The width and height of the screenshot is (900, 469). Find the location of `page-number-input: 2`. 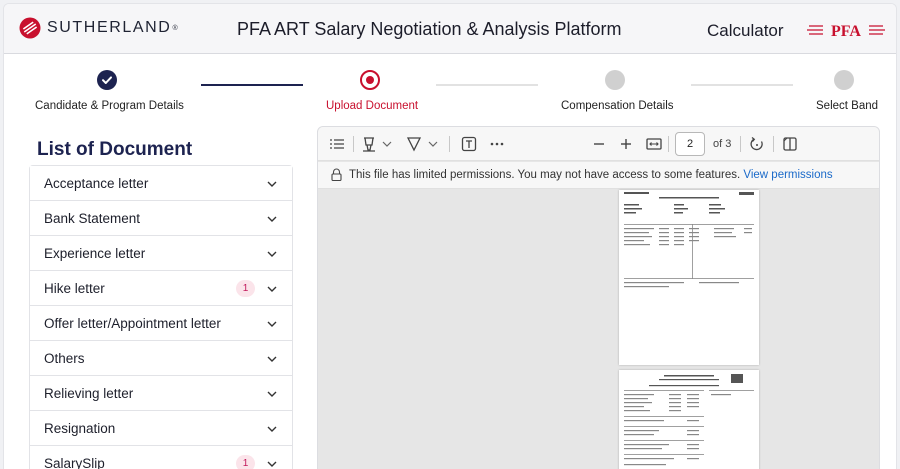

page-number-input: 2 is located at coordinates (690, 144).